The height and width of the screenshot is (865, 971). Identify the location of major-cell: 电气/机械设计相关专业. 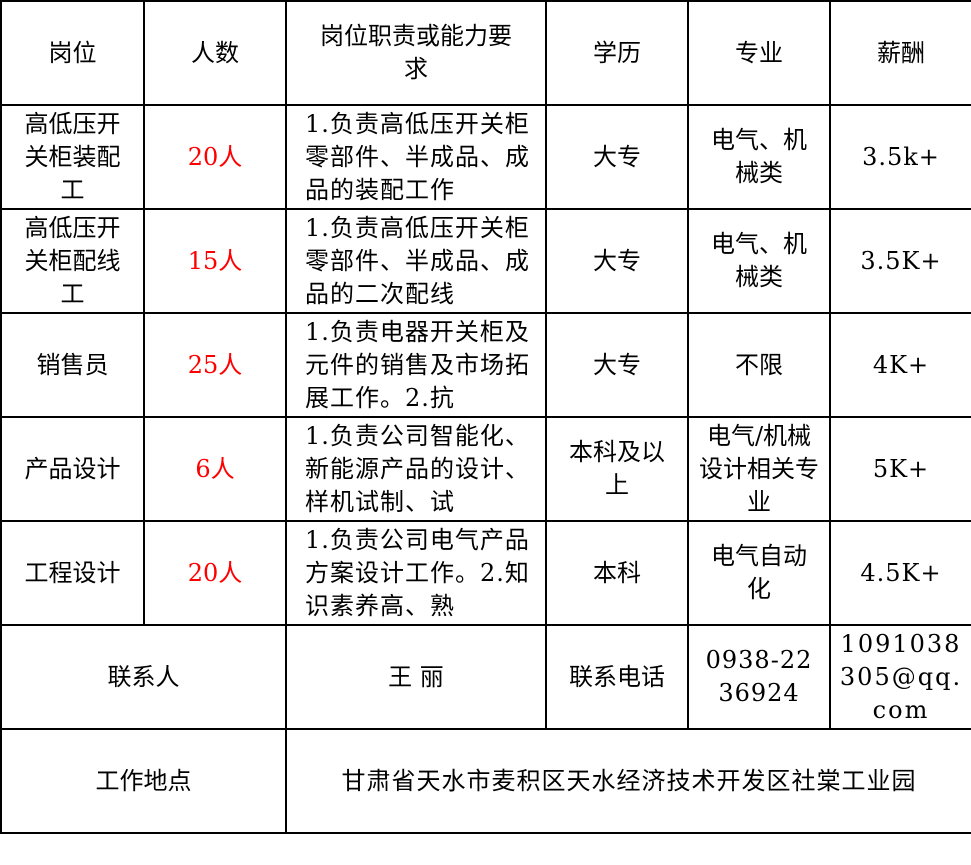
(759, 469).